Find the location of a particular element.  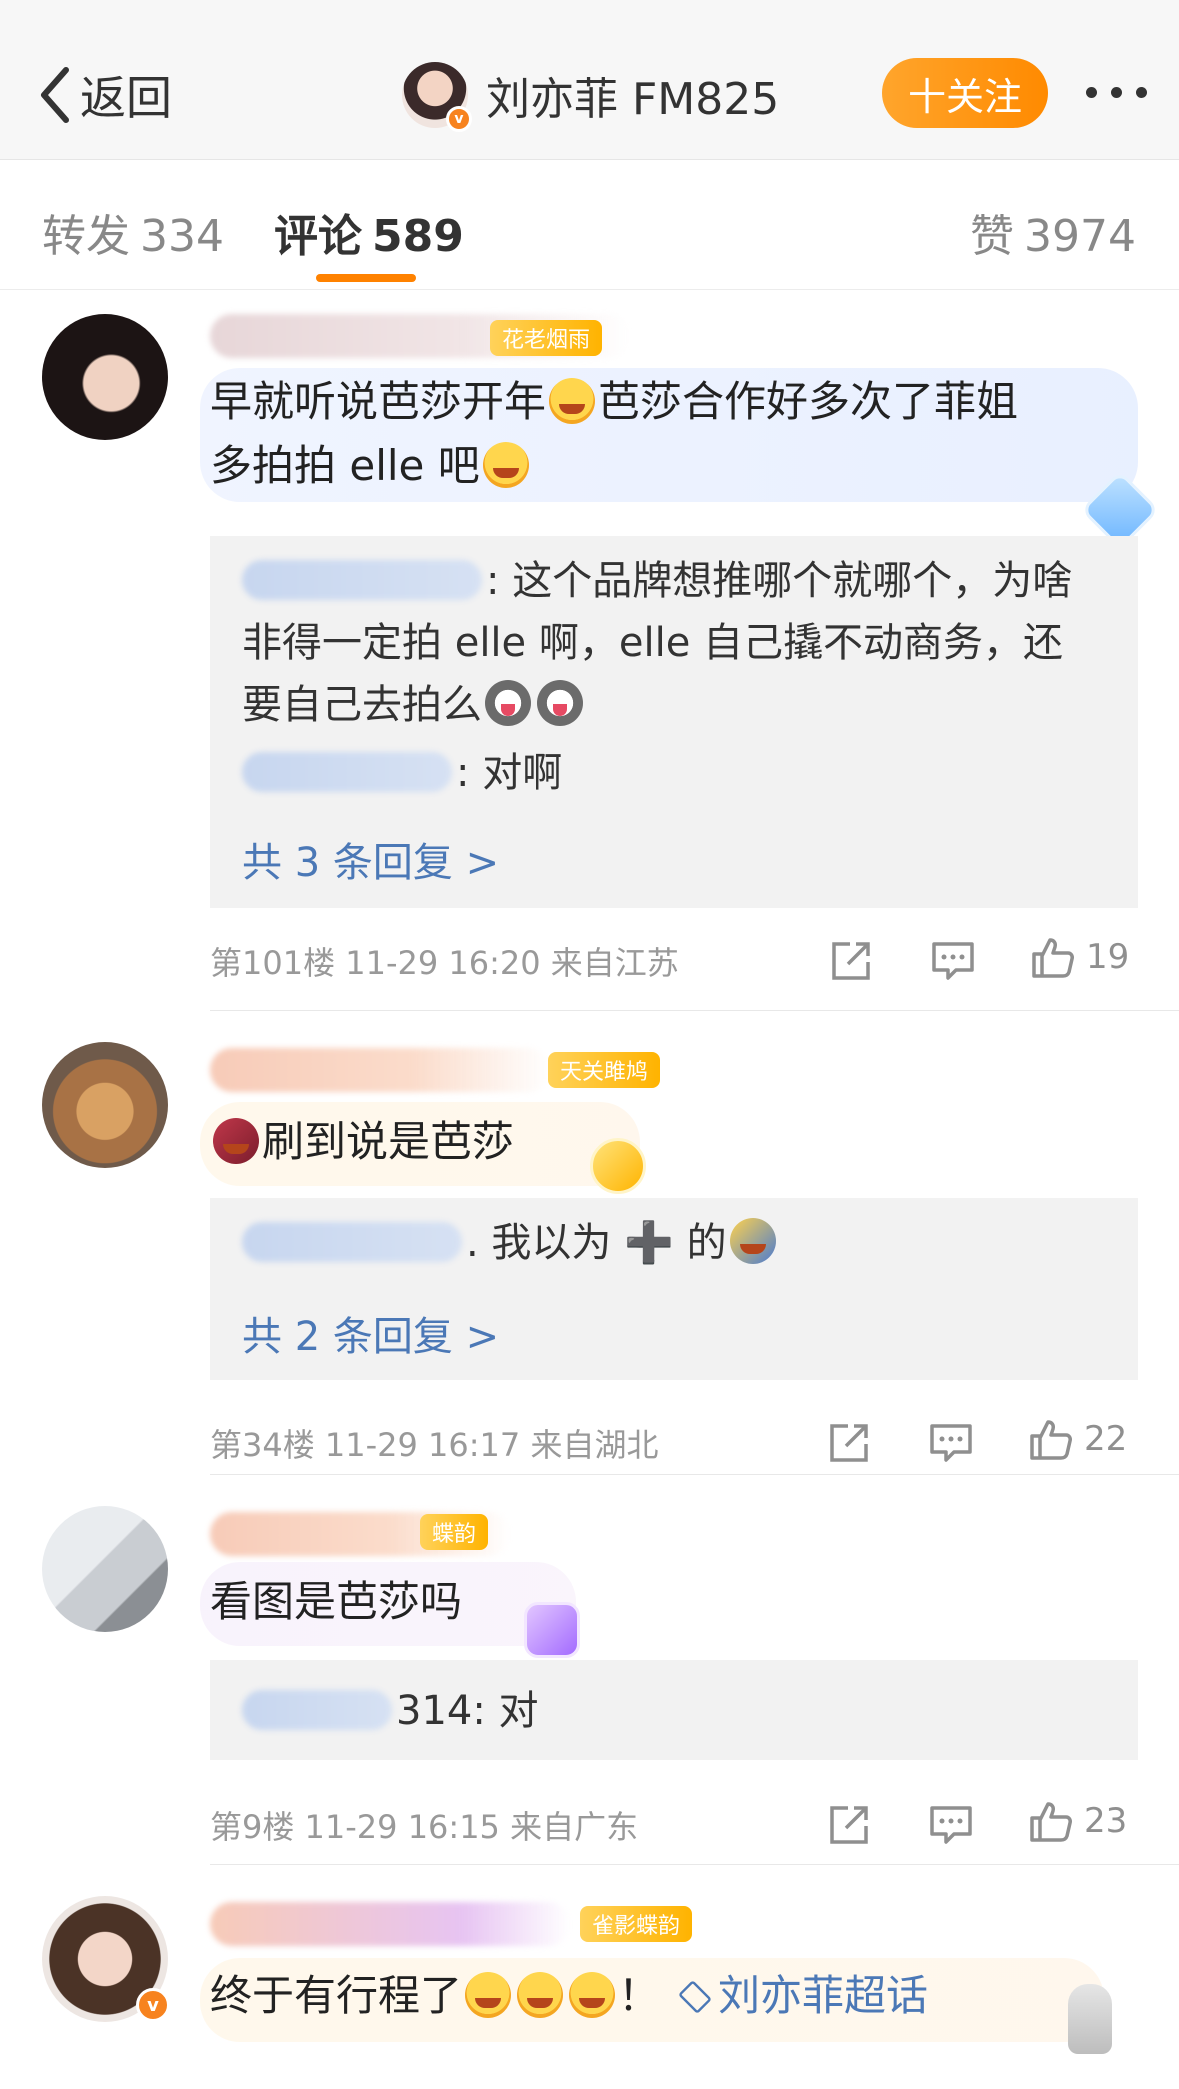

tab-comments: 评论 589 is located at coordinates (369, 232).